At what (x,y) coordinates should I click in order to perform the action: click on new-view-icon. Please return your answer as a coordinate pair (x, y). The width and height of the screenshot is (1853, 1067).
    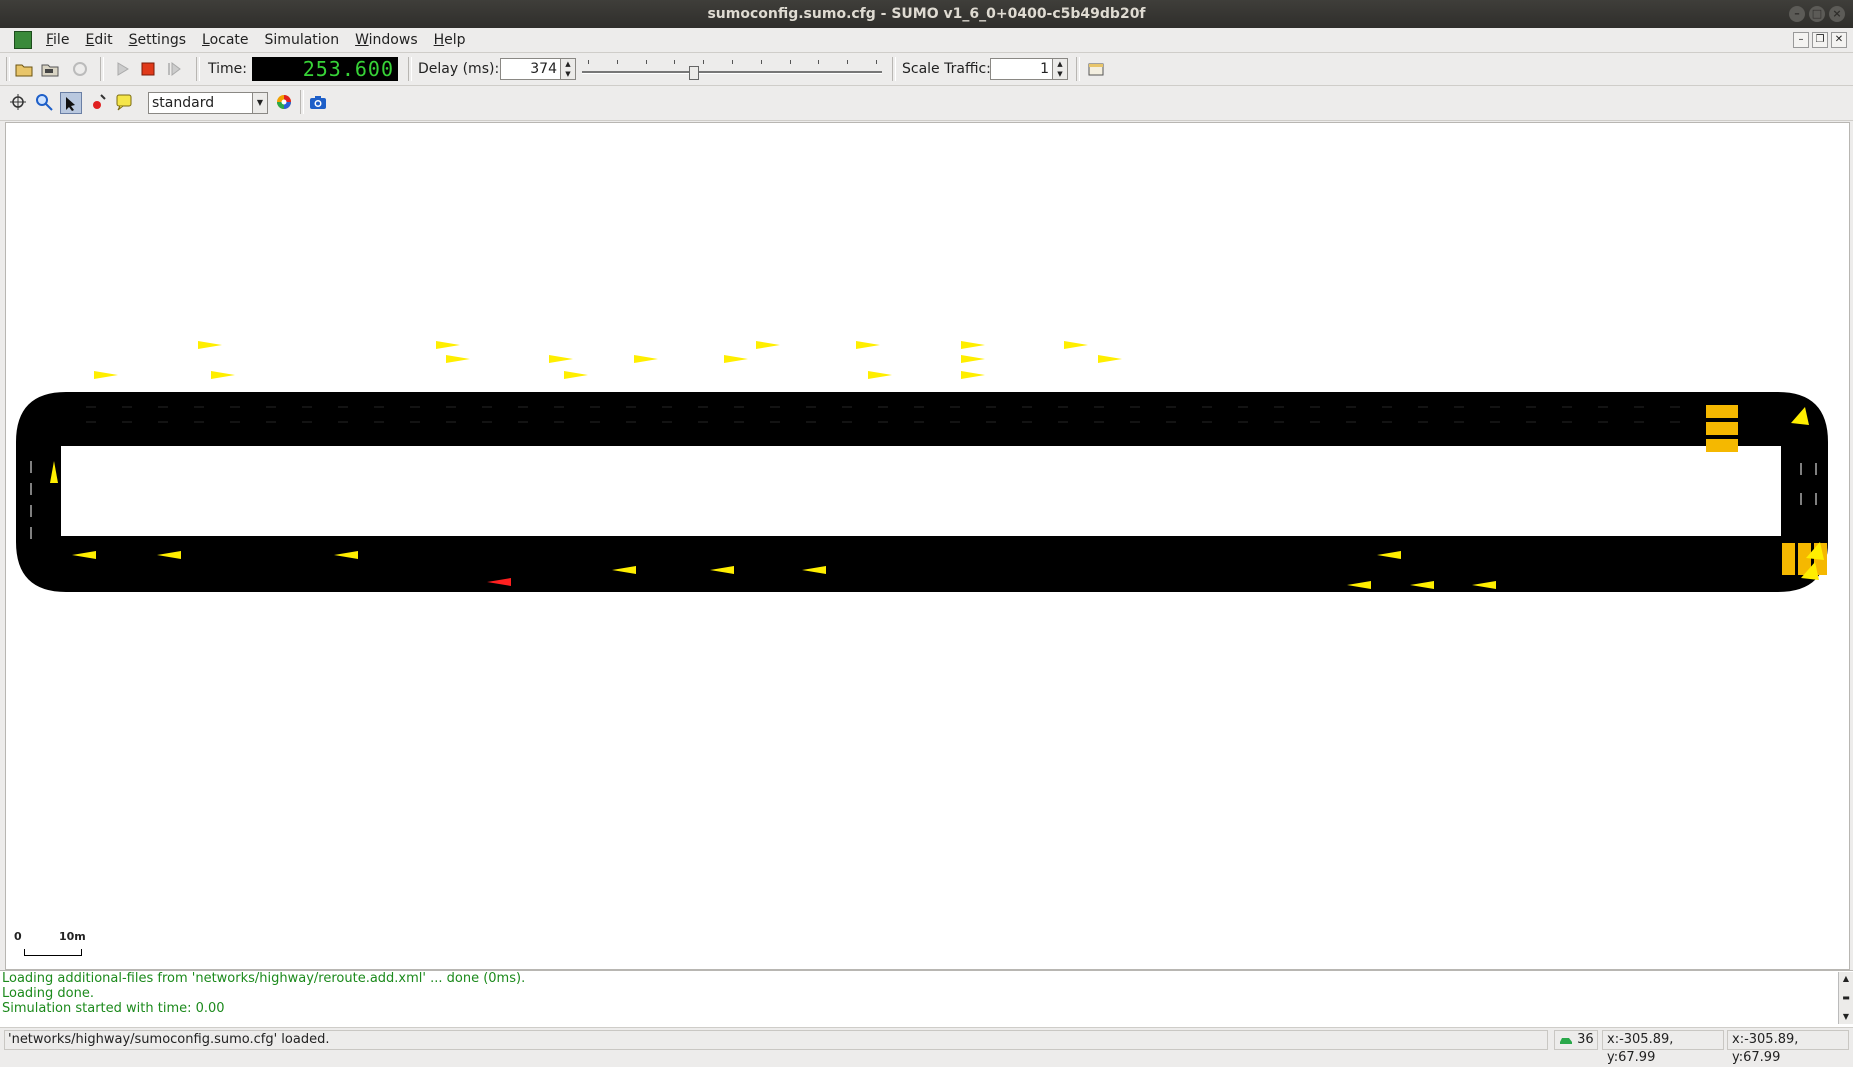
    Looking at the image, I should click on (1096, 69).